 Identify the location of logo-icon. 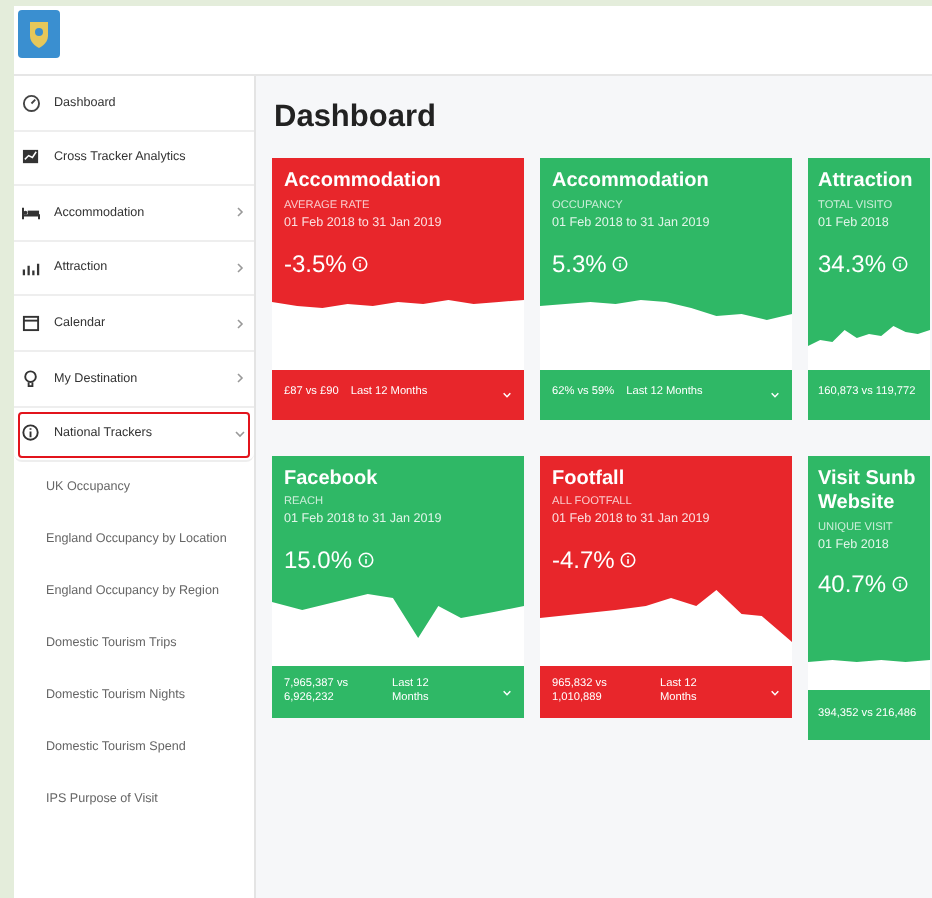
(39, 34).